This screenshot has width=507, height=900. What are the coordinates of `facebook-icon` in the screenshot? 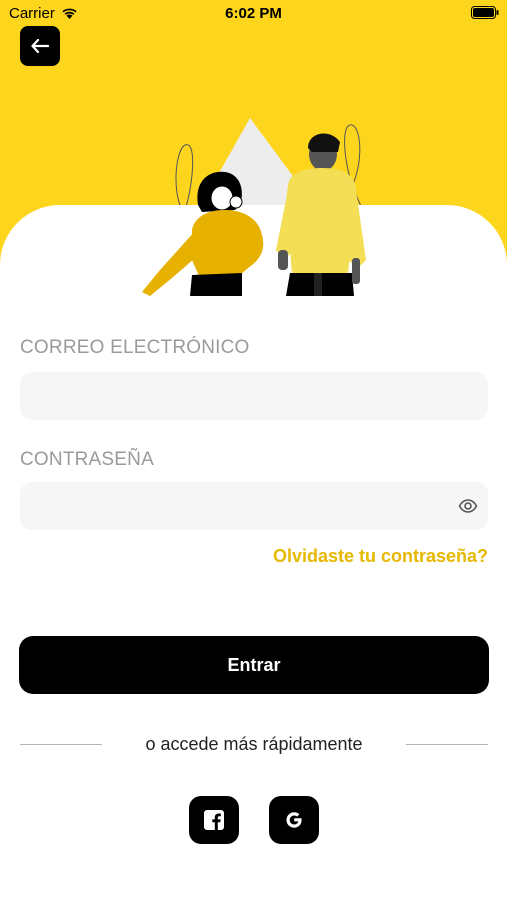 It's located at (214, 820).